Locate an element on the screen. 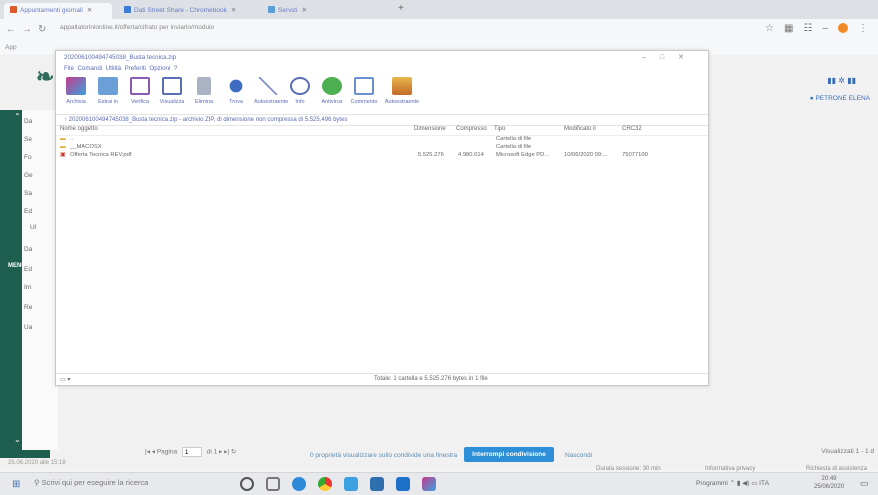 This screenshot has height=495, width=878. sidebar-item: Se is located at coordinates (28, 139).